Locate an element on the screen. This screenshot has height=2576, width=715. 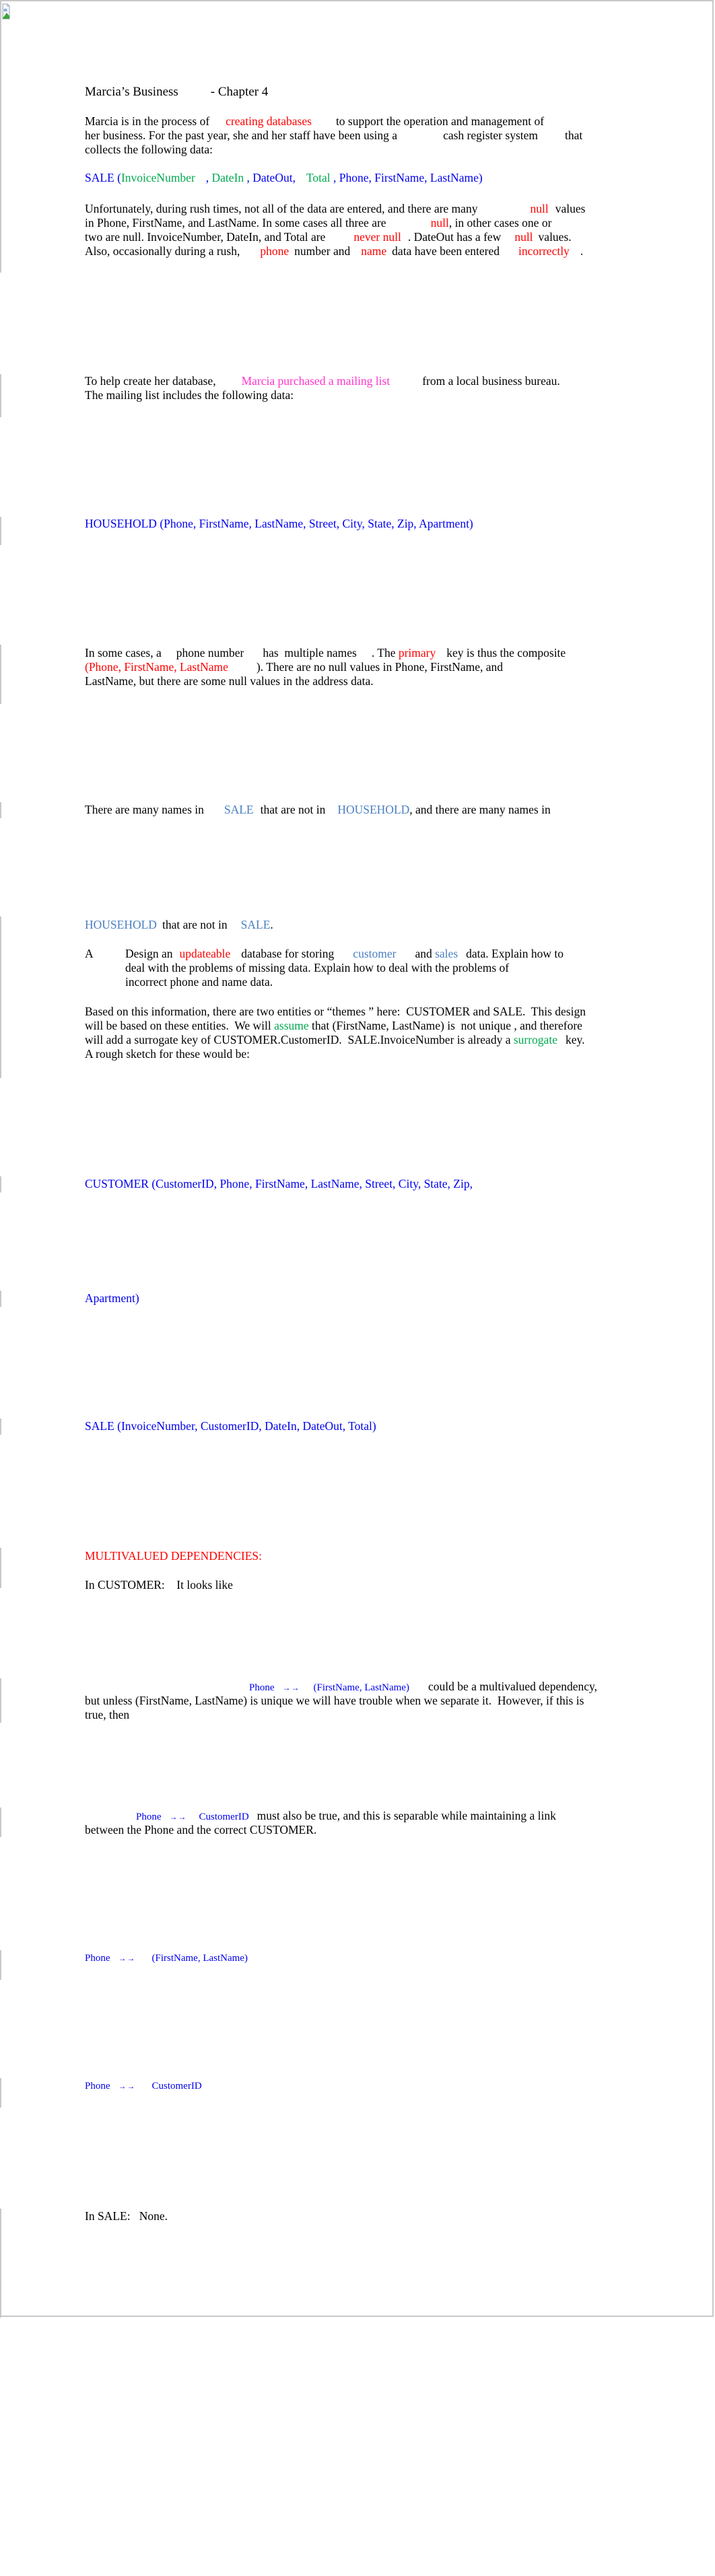
mvd4-line: Phone →→ CustomerID is located at coordinates (143, 2086).